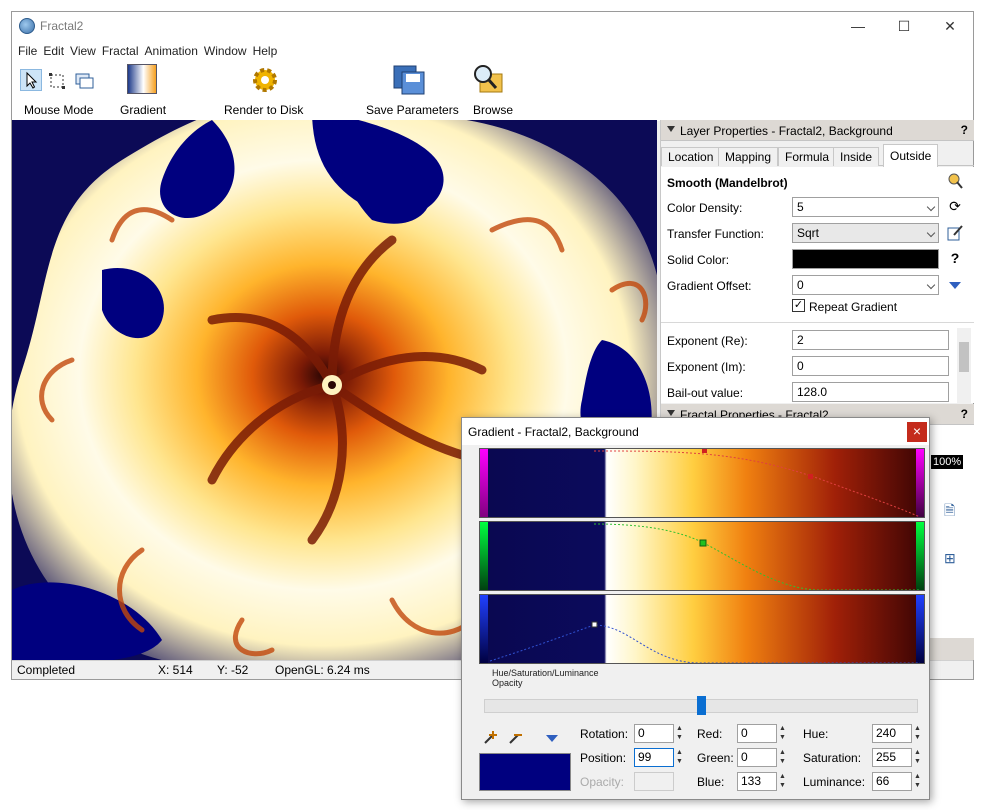 Image resolution: width=986 pixels, height=810 pixels. I want to click on hue-channel-editor, so click(702, 483).